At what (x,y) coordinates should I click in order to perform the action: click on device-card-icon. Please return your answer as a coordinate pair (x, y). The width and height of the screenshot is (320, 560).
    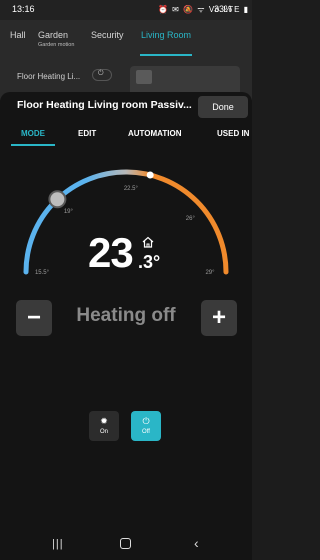
    Looking at the image, I should click on (144, 77).